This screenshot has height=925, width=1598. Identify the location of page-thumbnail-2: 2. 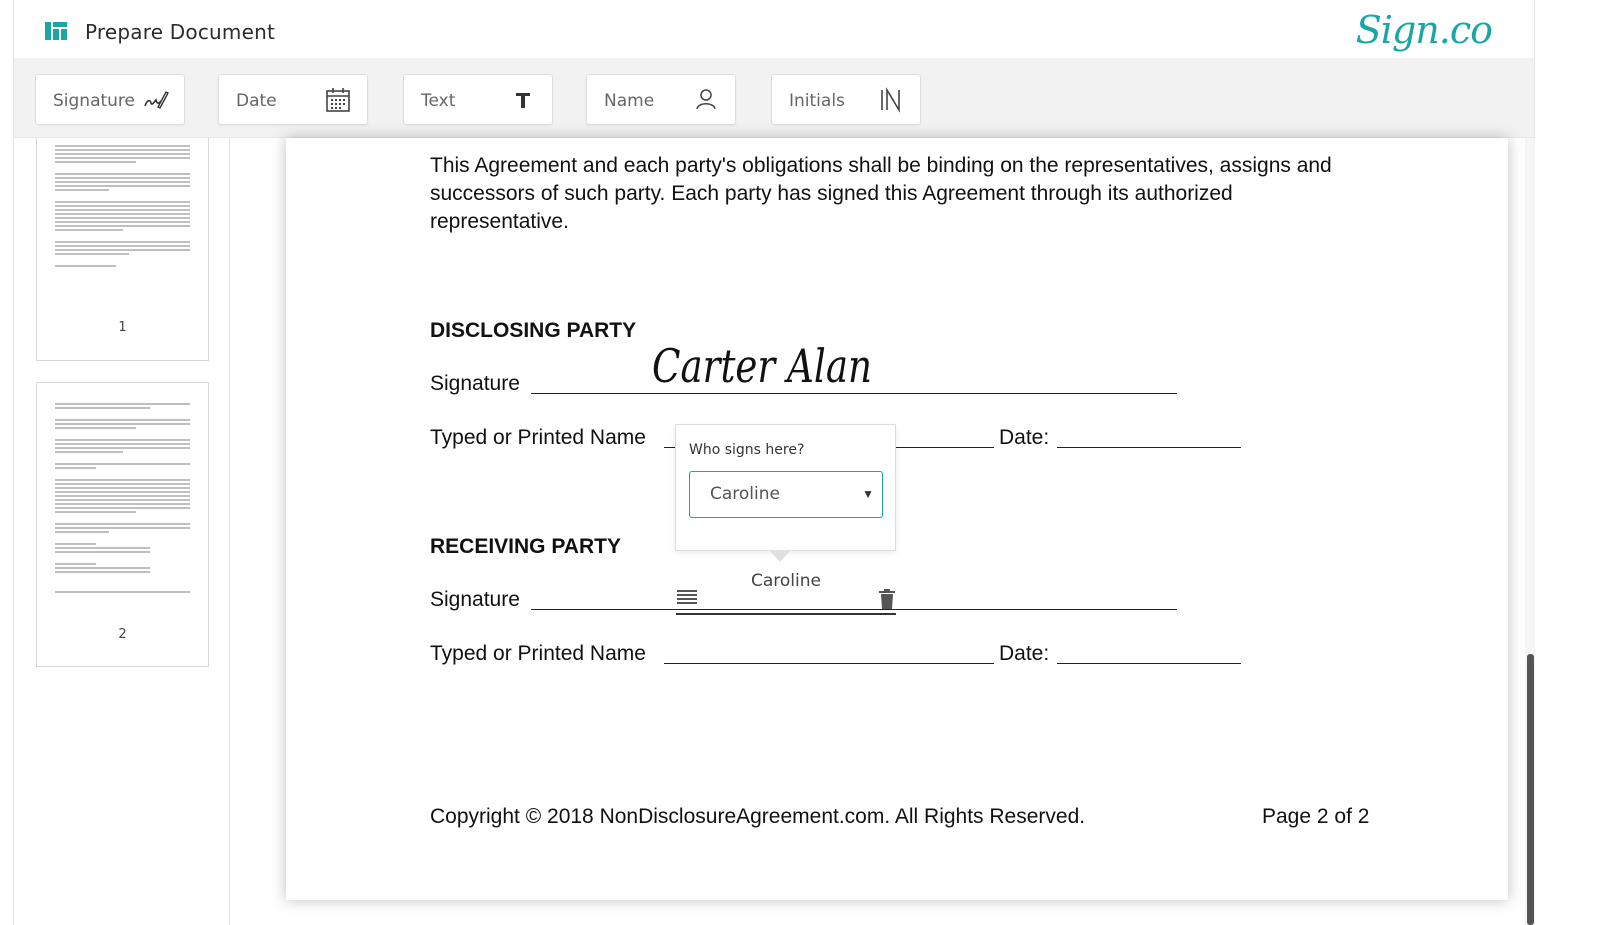
(122, 524).